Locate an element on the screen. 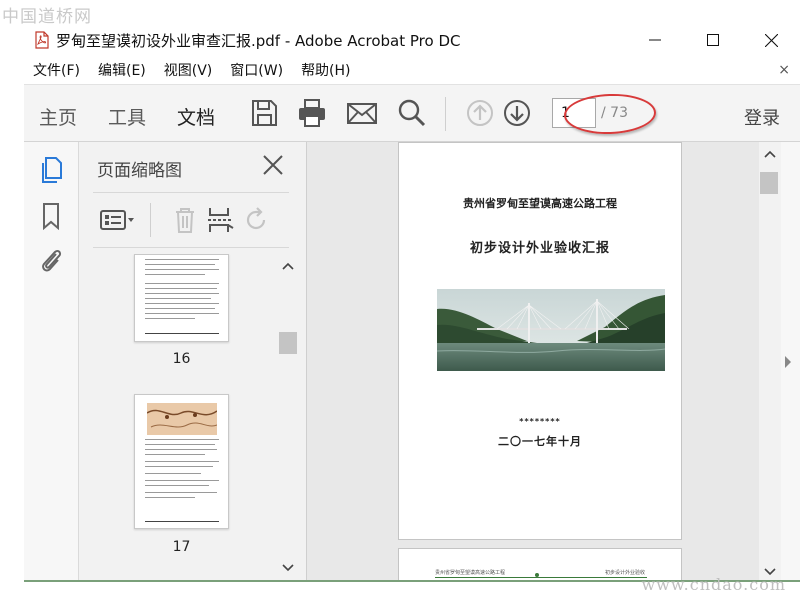  attachment-icon is located at coordinates (51, 260).